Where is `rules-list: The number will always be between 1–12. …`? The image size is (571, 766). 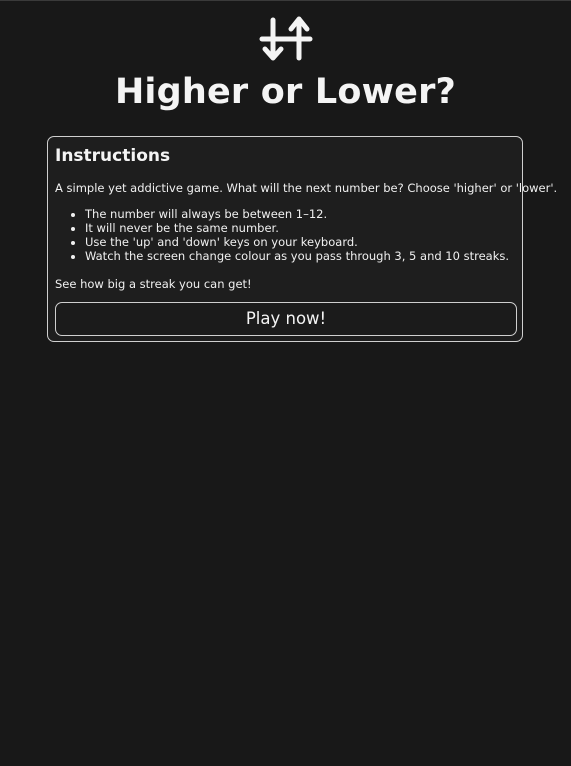
rules-list: The number will always be between 1–12. … is located at coordinates (282, 235).